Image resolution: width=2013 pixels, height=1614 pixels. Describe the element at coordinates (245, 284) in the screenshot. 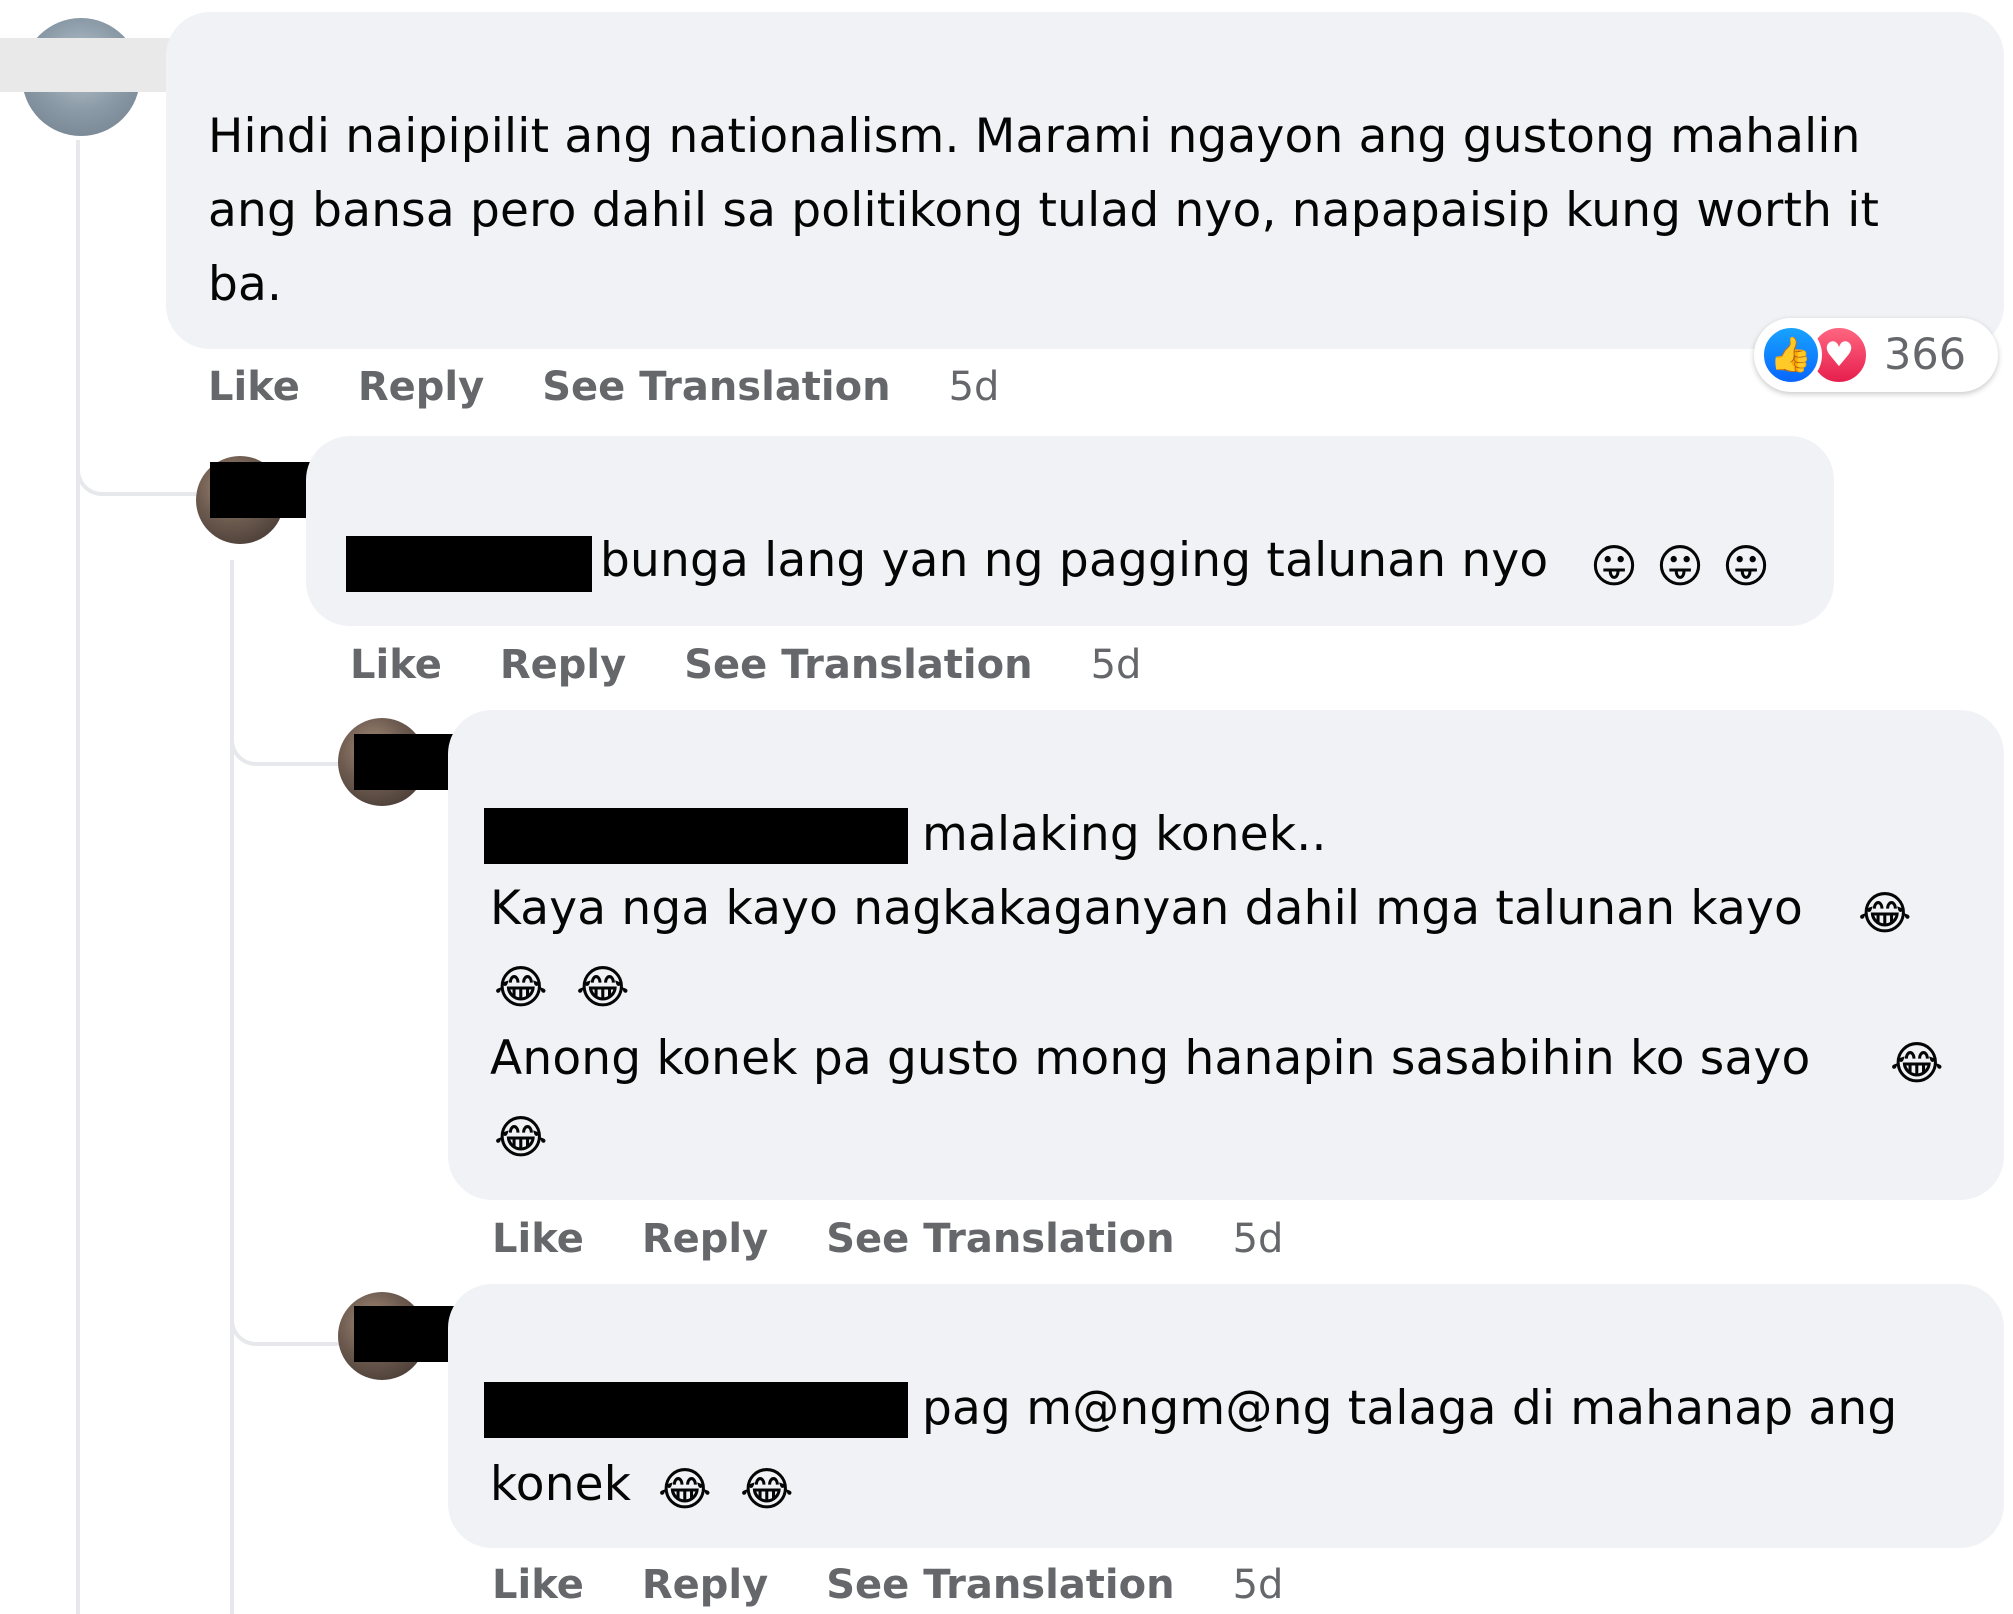

I see `comment-text-line: ba.` at that location.